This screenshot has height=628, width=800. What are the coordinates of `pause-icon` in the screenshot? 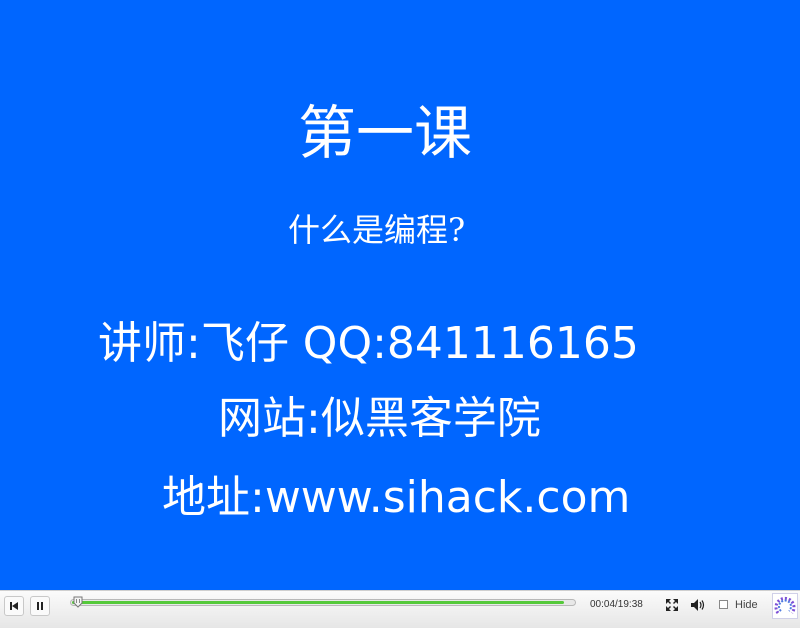 It's located at (40, 606).